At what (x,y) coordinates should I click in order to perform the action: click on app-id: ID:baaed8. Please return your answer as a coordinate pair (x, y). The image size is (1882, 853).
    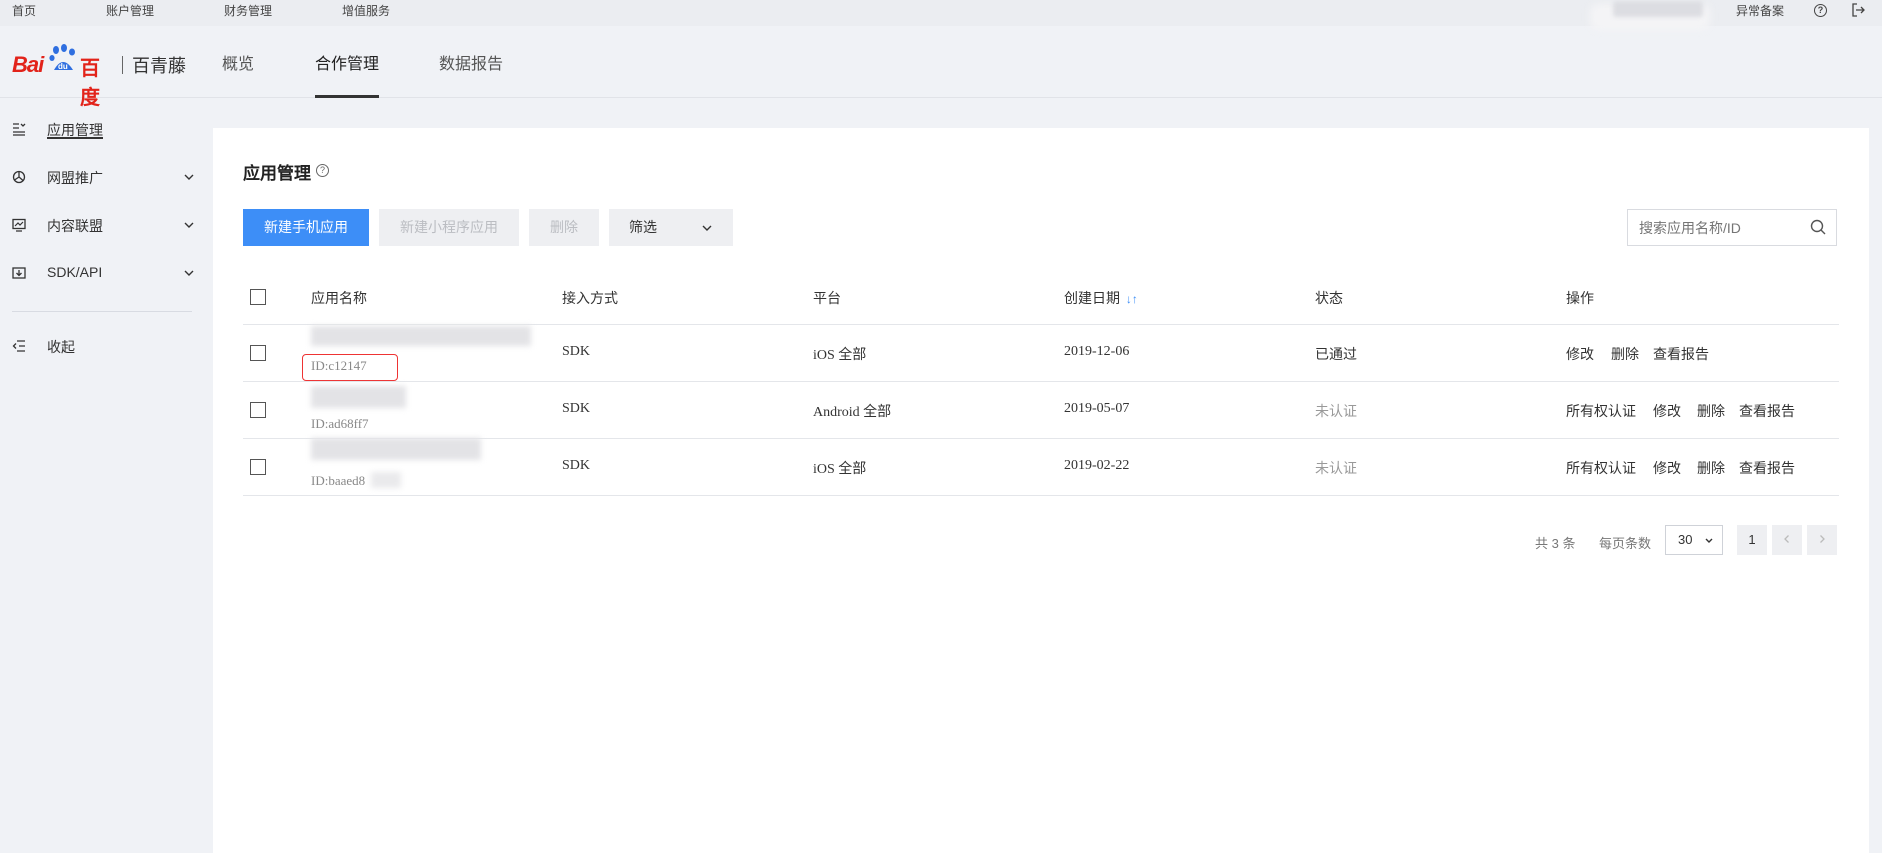
    Looking at the image, I should click on (338, 480).